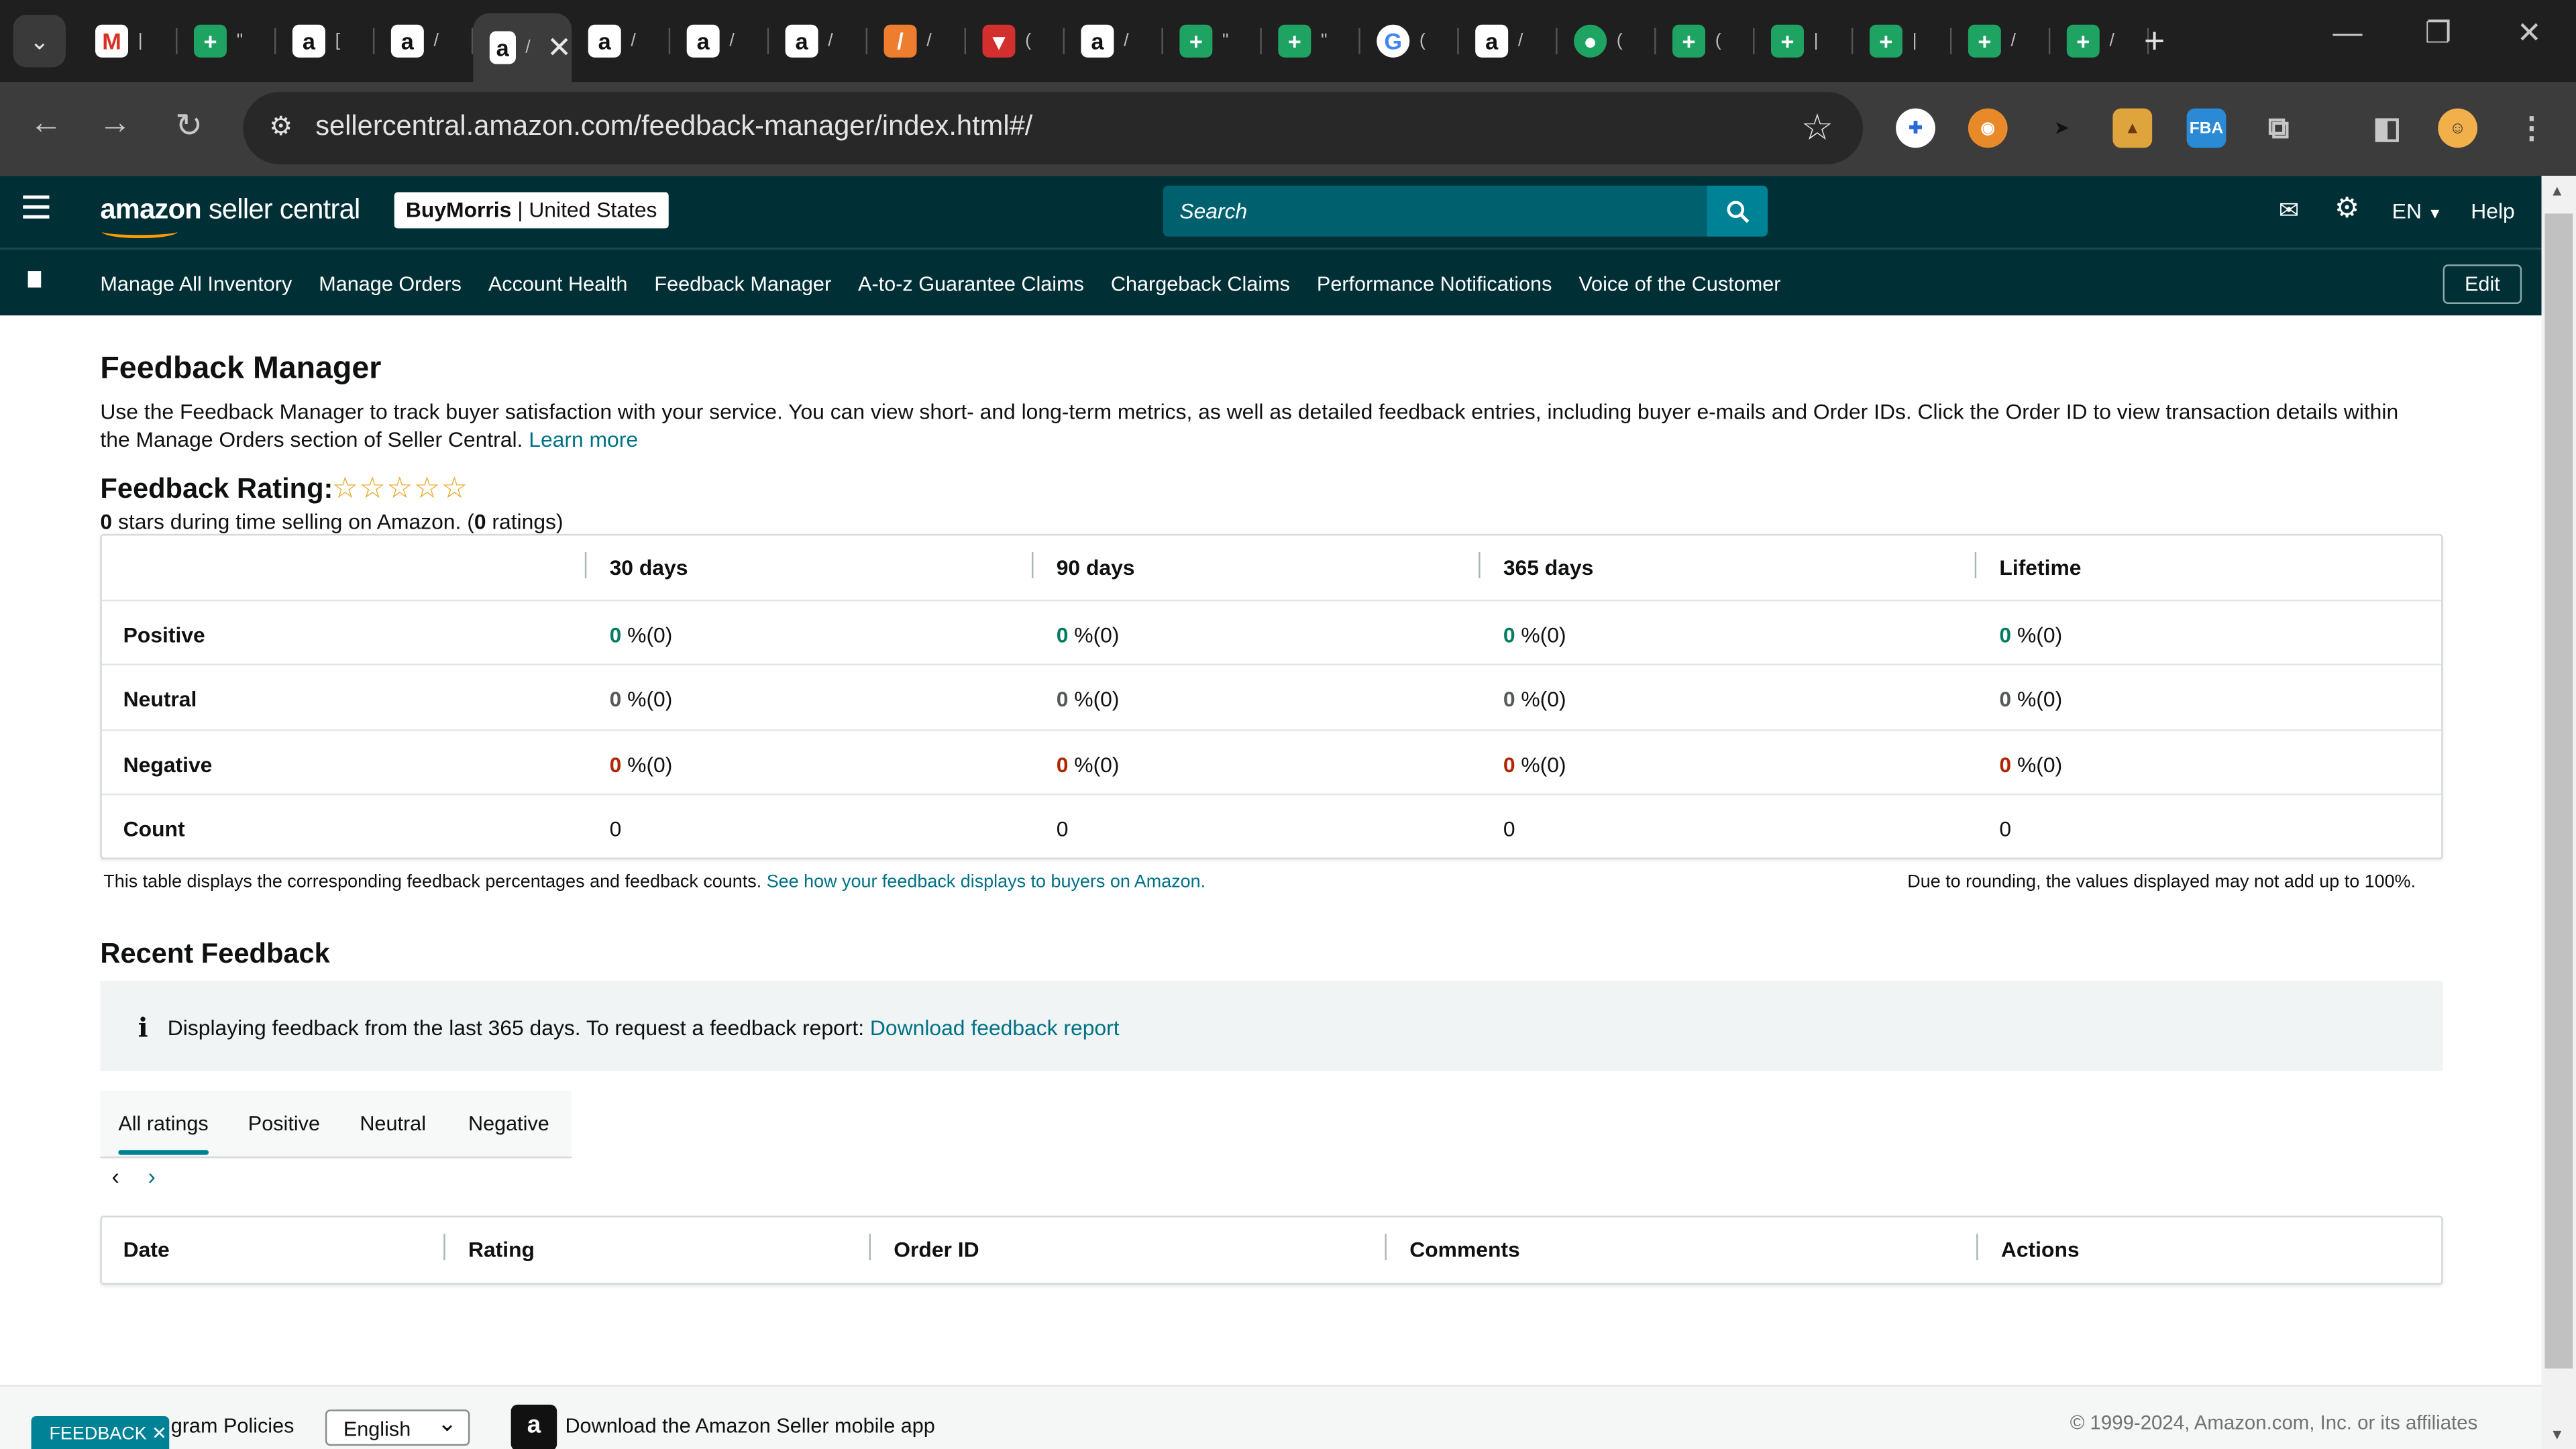 The height and width of the screenshot is (1449, 2576). What do you see at coordinates (1225, 41) in the screenshot?
I see `tab-title-fragment: "` at bounding box center [1225, 41].